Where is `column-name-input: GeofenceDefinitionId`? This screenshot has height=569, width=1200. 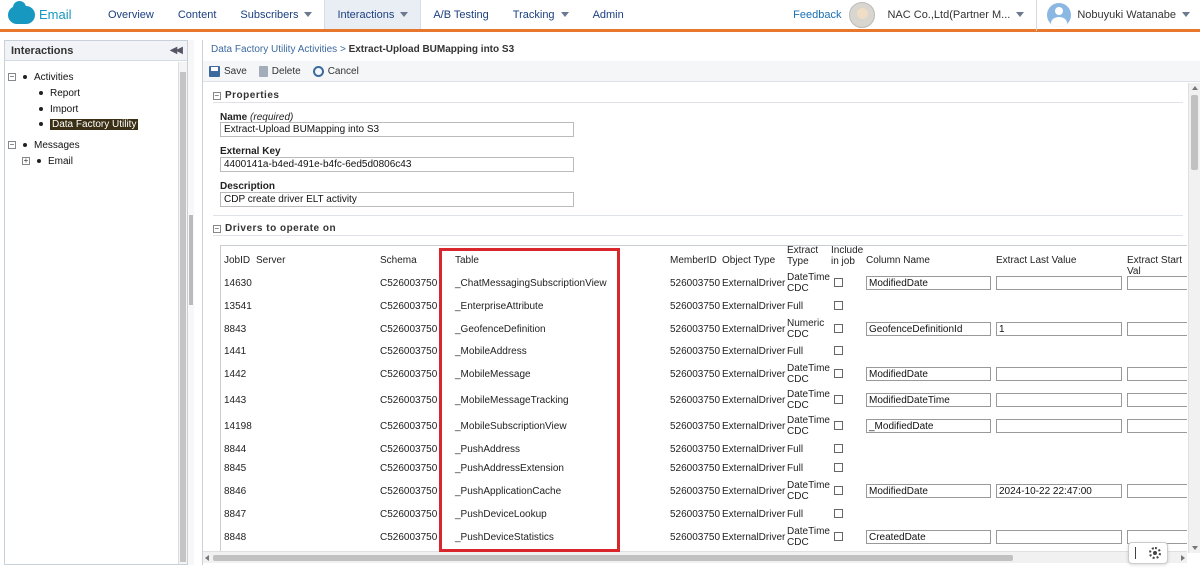
column-name-input: GeofenceDefinitionId is located at coordinates (928, 329).